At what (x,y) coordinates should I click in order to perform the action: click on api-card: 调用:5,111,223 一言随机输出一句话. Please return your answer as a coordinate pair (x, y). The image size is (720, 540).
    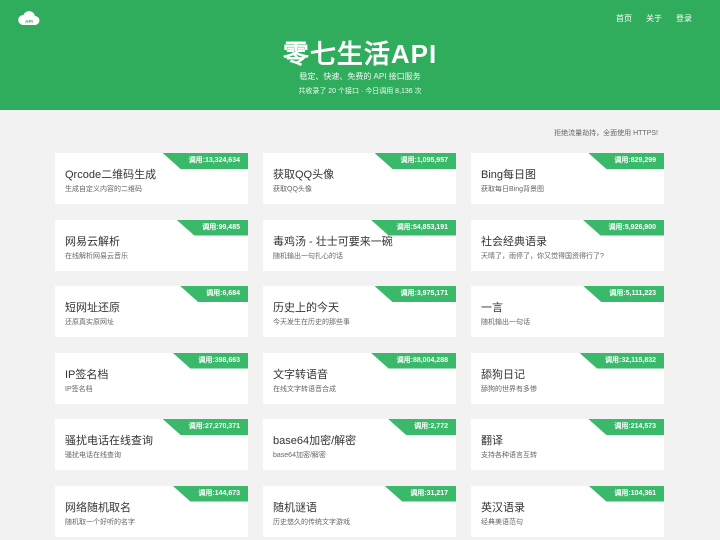
    Looking at the image, I should click on (567, 311).